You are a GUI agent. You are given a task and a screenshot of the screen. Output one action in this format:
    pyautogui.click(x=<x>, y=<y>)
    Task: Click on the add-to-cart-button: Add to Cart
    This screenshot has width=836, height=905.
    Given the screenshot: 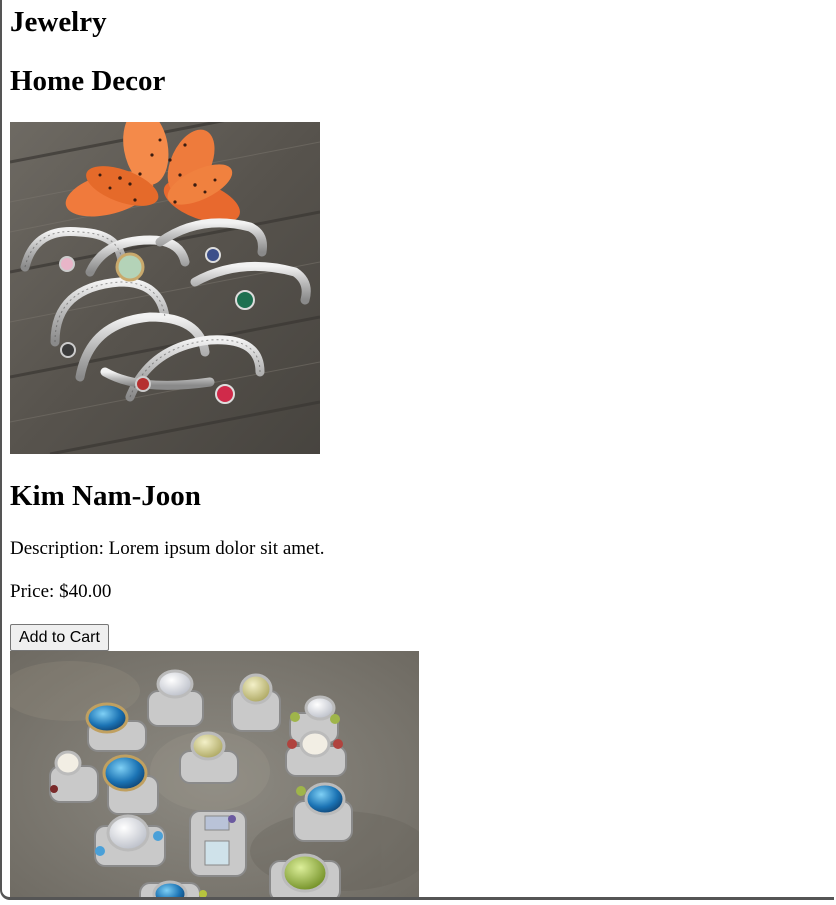 What is the action you would take?
    pyautogui.click(x=59, y=637)
    